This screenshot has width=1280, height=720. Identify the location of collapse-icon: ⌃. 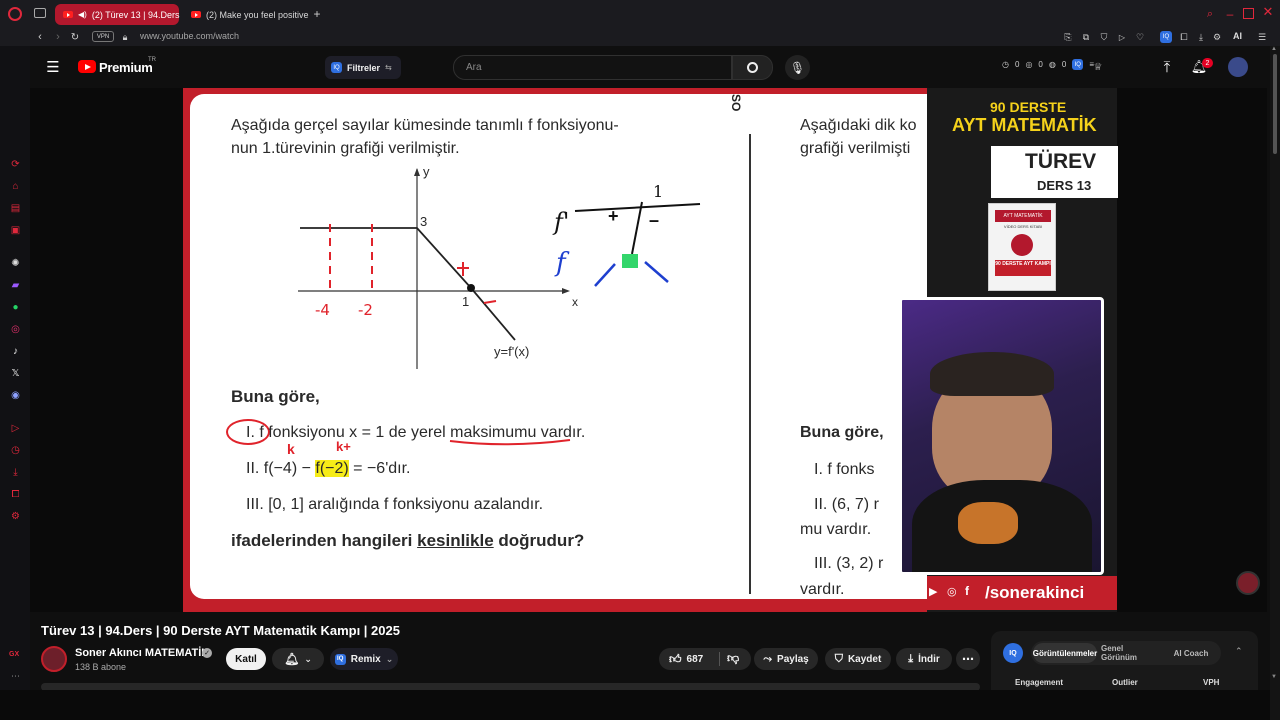
(1239, 651).